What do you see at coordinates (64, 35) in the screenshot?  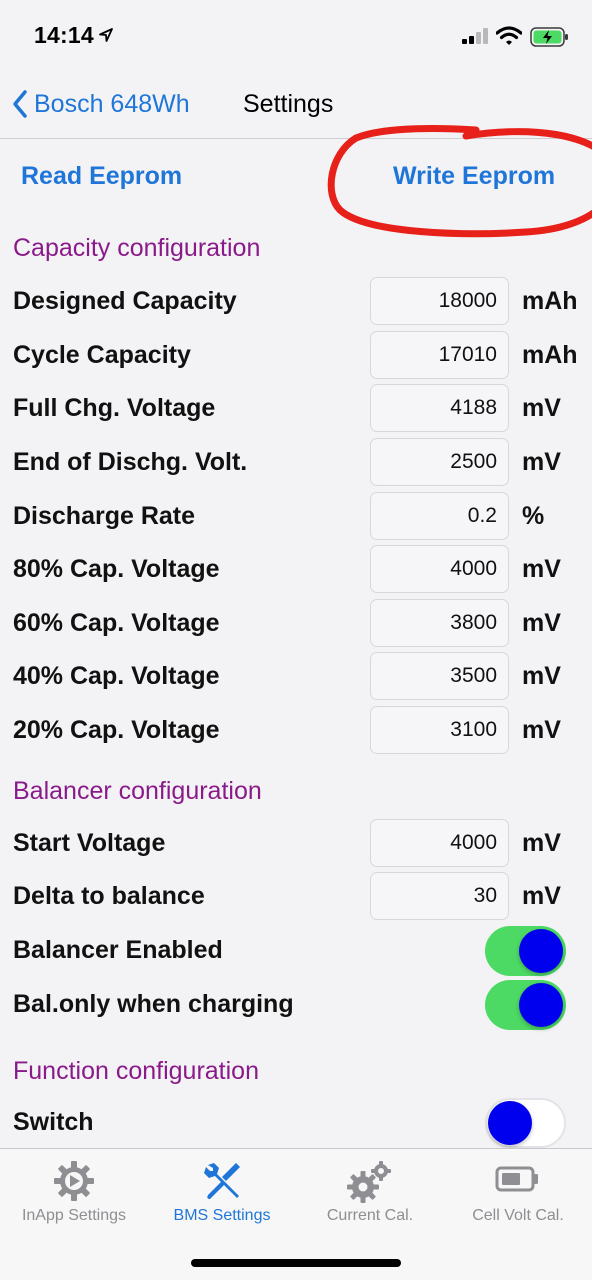 I see `status-time: 14:14` at bounding box center [64, 35].